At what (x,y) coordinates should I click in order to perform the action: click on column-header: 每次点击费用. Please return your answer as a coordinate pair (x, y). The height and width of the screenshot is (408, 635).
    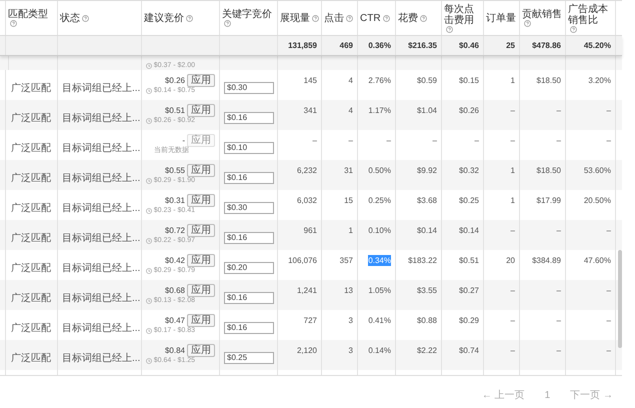
    Looking at the image, I should click on (462, 15).